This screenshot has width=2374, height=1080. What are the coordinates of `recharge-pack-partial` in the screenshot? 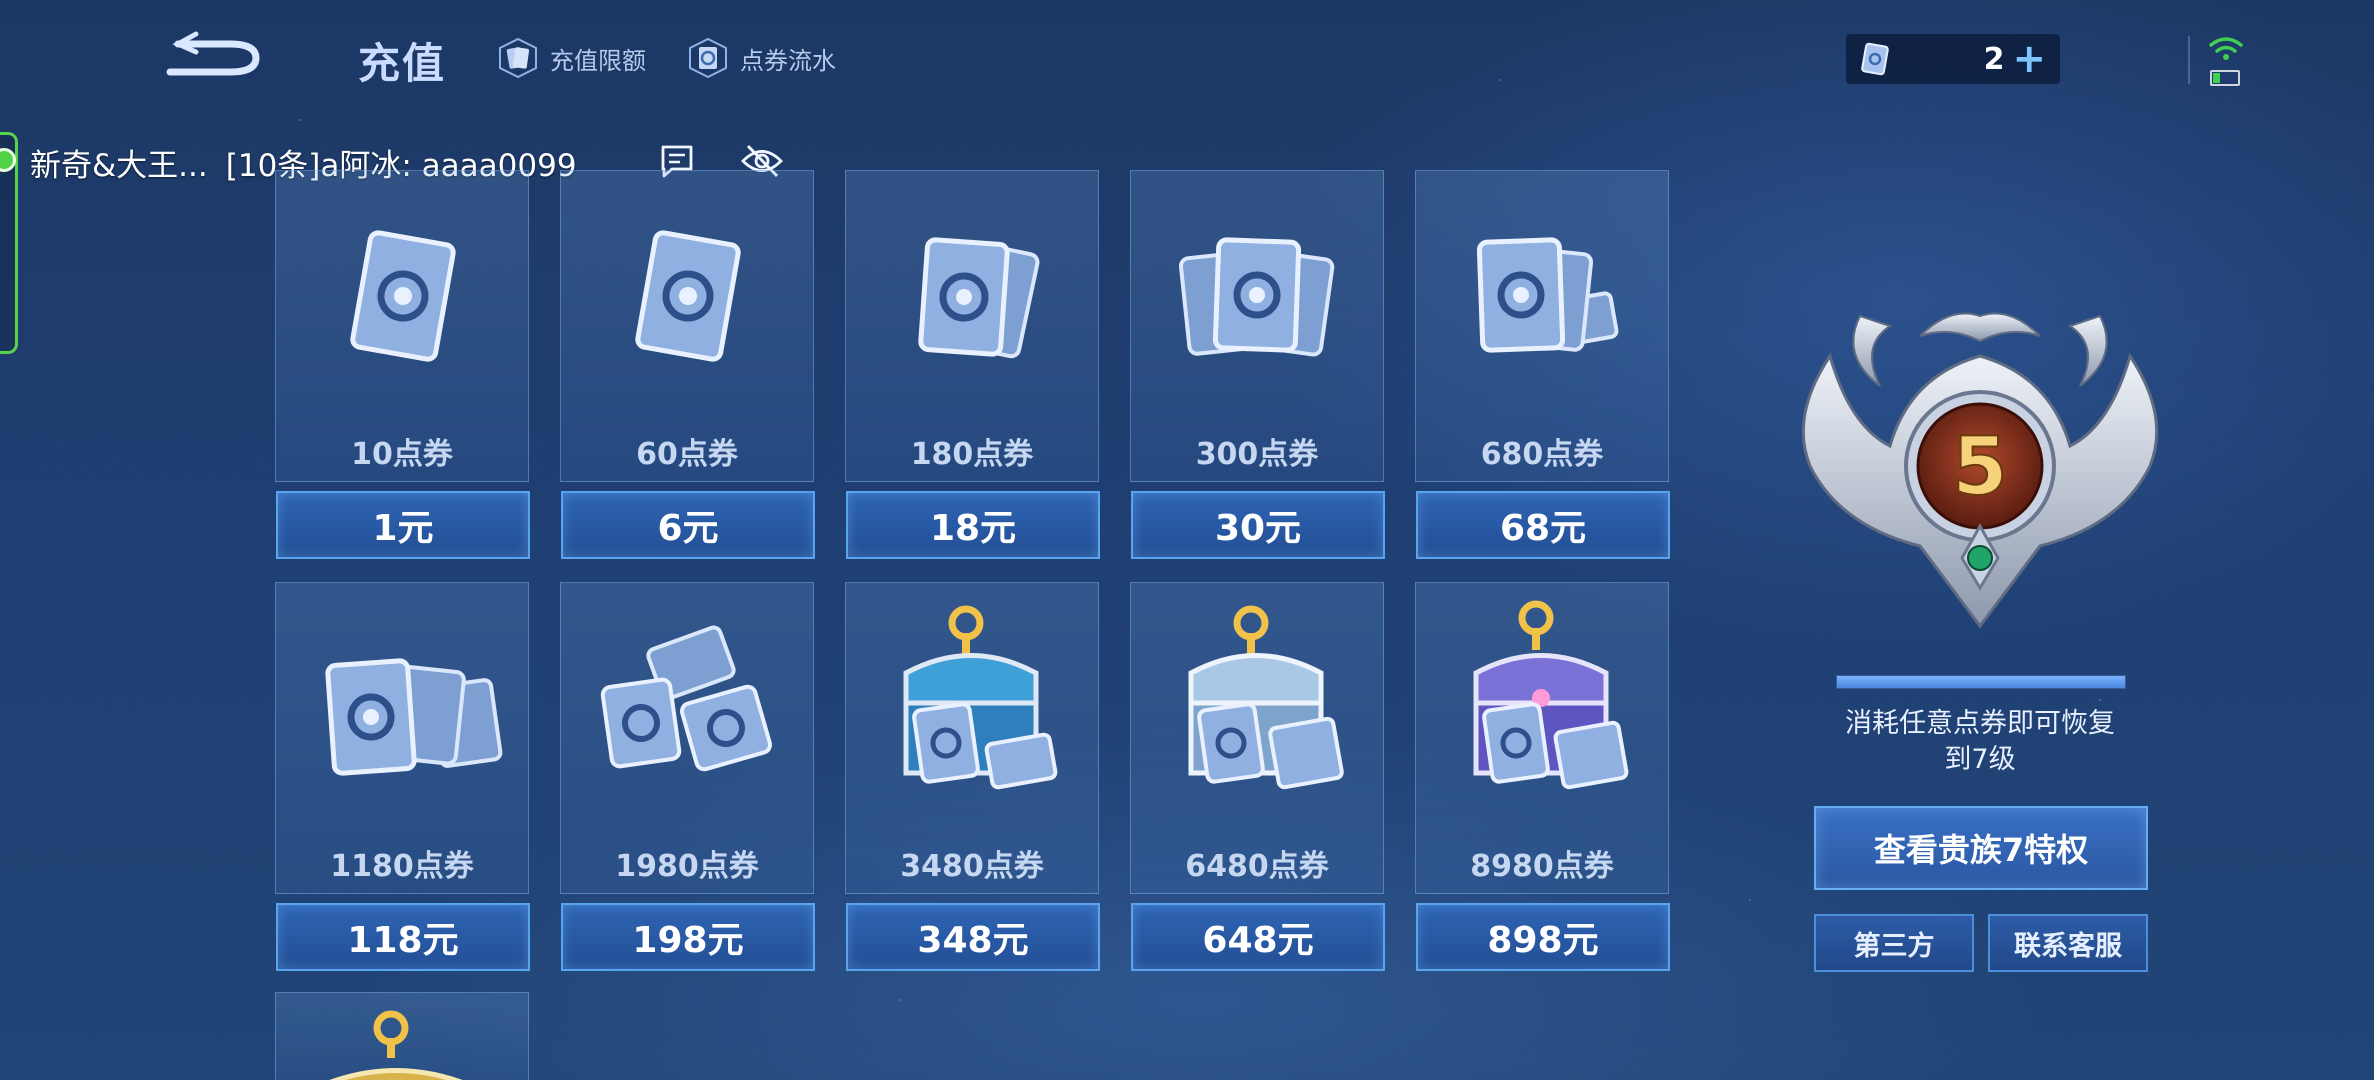 It's located at (402, 1036).